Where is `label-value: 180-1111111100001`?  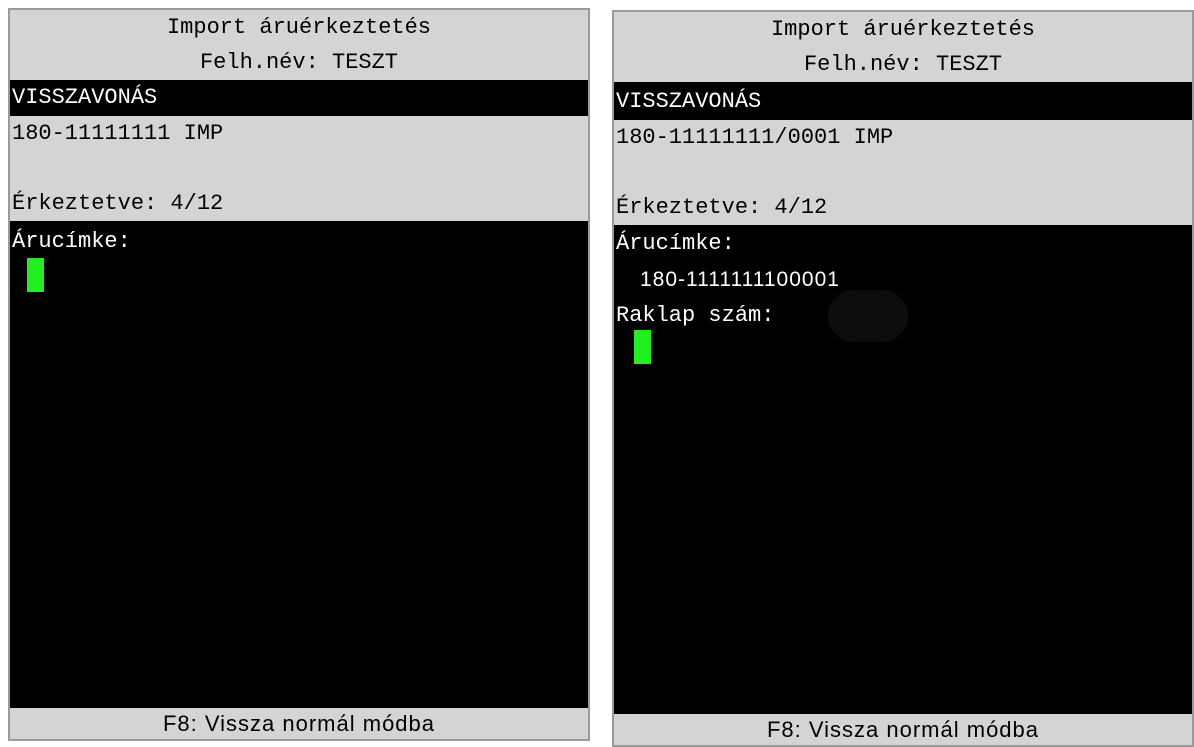
label-value: 180-1111111100001 is located at coordinates (740, 279).